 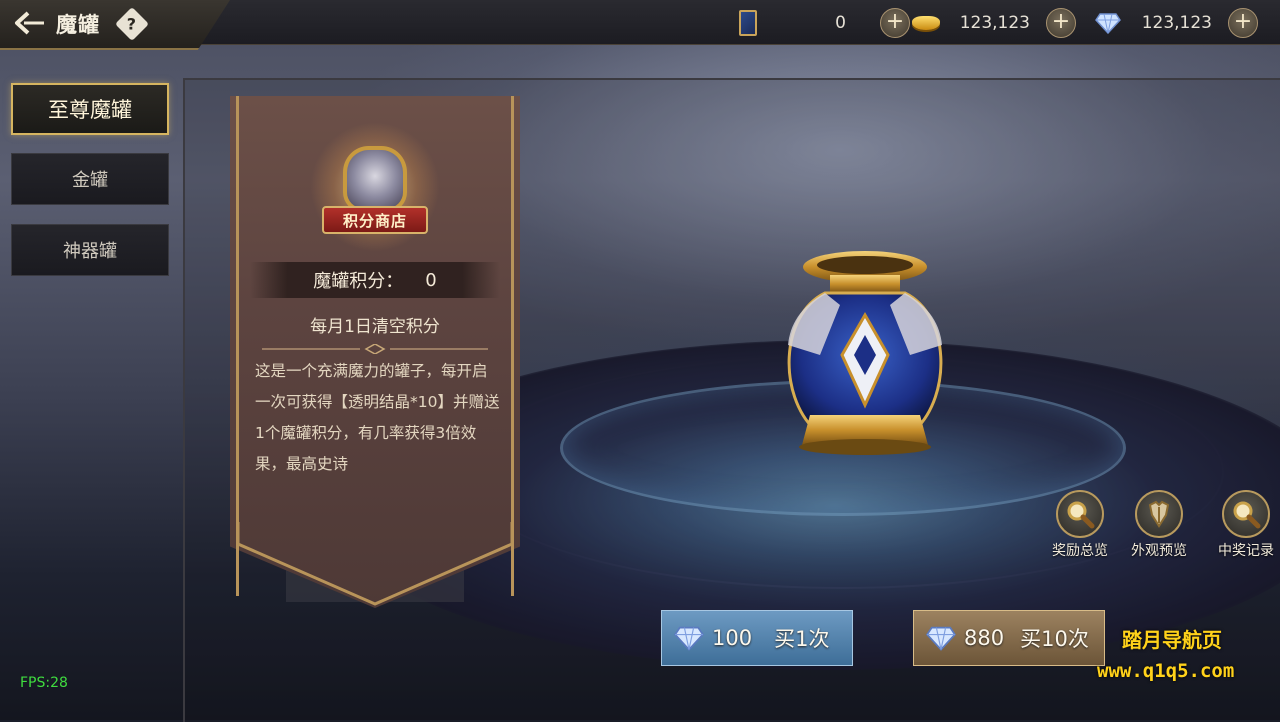 What do you see at coordinates (1159, 551) in the screenshot?
I see `appearance-preview-label: 外观预览` at bounding box center [1159, 551].